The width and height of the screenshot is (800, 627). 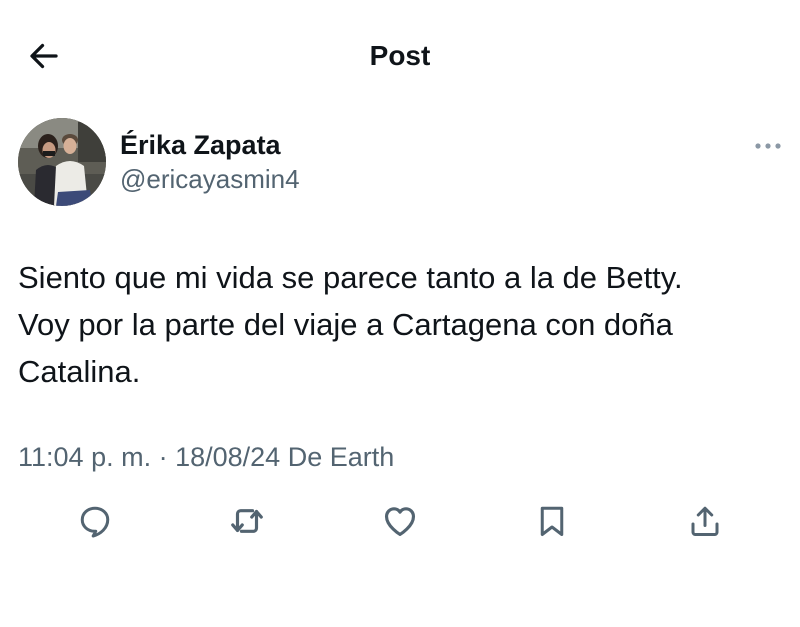 I want to click on like-button, so click(x=400, y=521).